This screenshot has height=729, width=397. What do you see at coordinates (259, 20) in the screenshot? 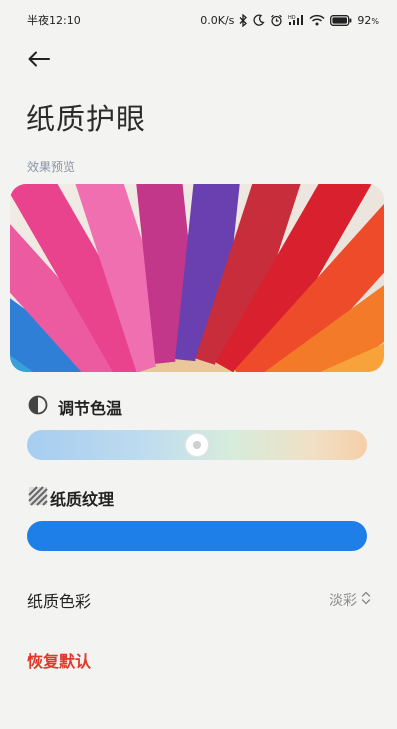
I see `moon-icon` at bounding box center [259, 20].